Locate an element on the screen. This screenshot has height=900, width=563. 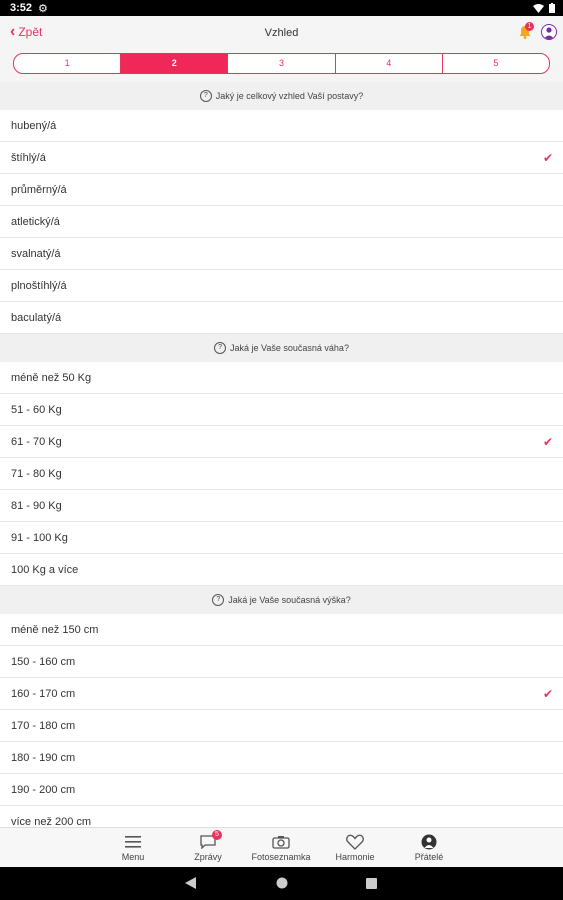
option-row: 190 - 200 cm is located at coordinates (281, 790).